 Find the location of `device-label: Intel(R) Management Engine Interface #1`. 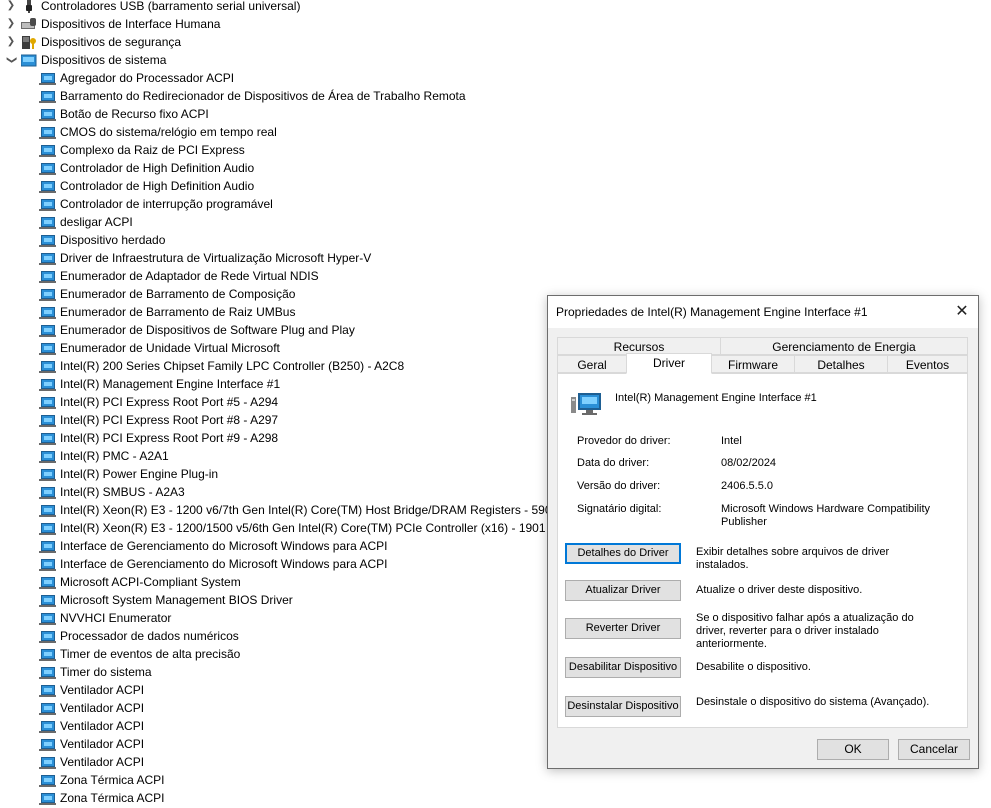

device-label: Intel(R) Management Engine Interface #1 is located at coordinates (170, 384).